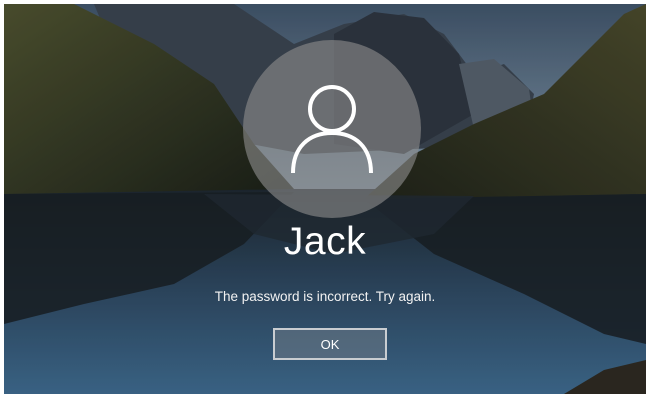  What do you see at coordinates (325, 296) in the screenshot?
I see `error-message: The password is incorrect. Try again.` at bounding box center [325, 296].